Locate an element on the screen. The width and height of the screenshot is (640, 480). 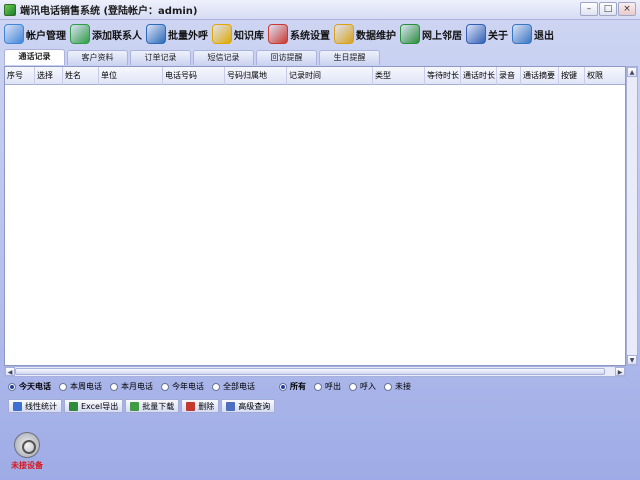
tab-0: 通话记录 is located at coordinates (34, 57).